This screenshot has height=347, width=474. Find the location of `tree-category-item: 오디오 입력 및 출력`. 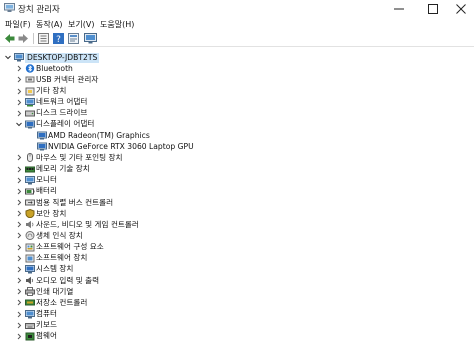

tree-category-item: 오디오 입력 및 출력 is located at coordinates (237, 280).